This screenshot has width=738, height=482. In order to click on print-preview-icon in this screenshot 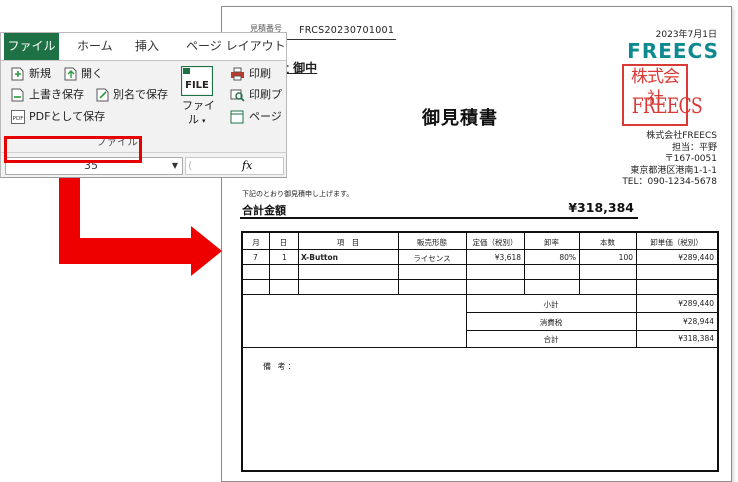, I will do `click(237, 95)`.